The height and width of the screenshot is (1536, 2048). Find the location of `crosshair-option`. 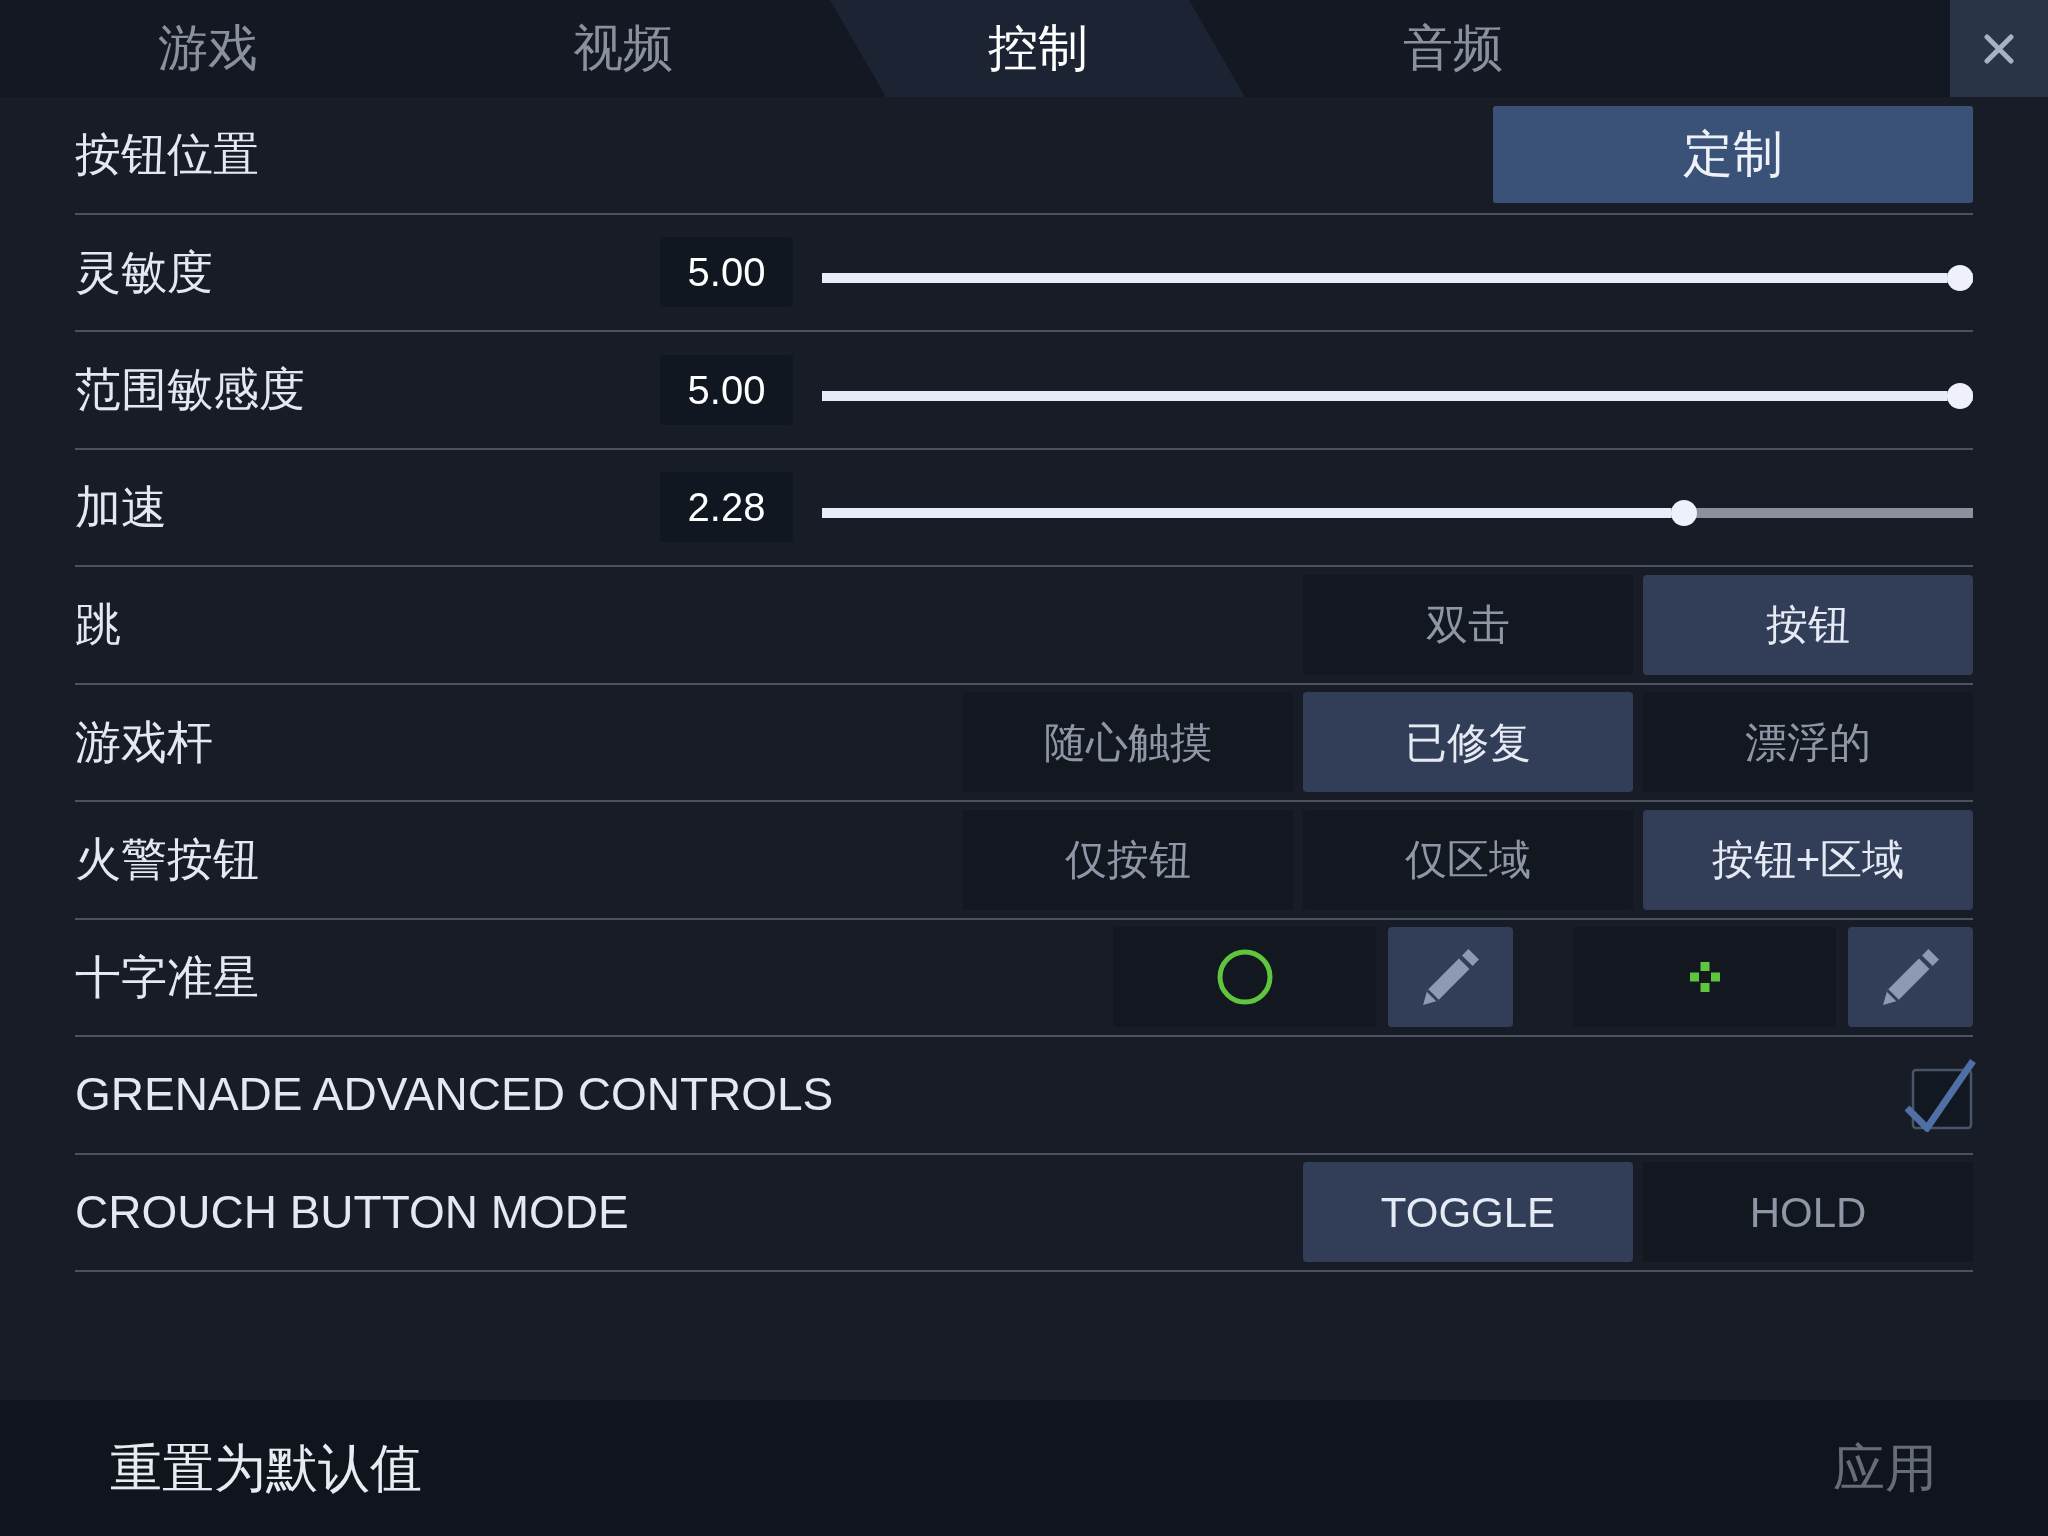

crosshair-option is located at coordinates (1244, 977).